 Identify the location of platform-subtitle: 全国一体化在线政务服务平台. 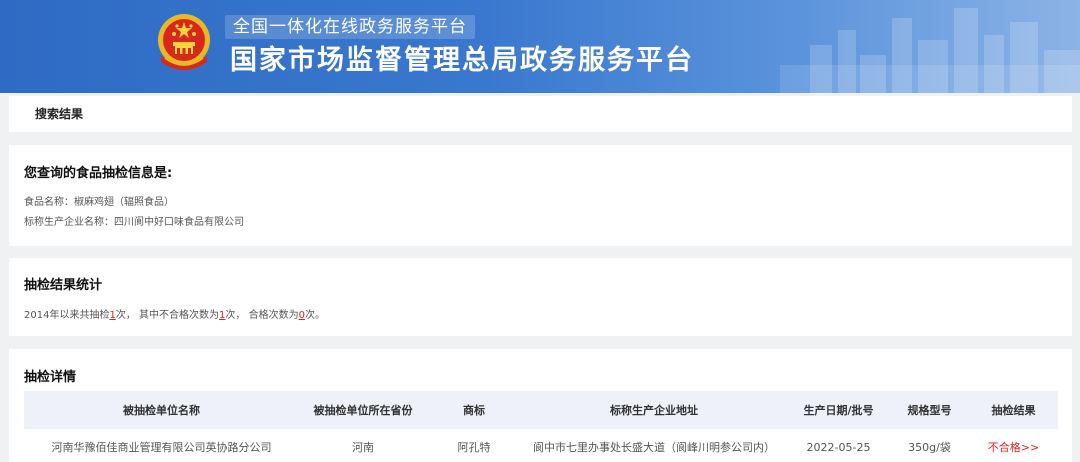
(350, 27).